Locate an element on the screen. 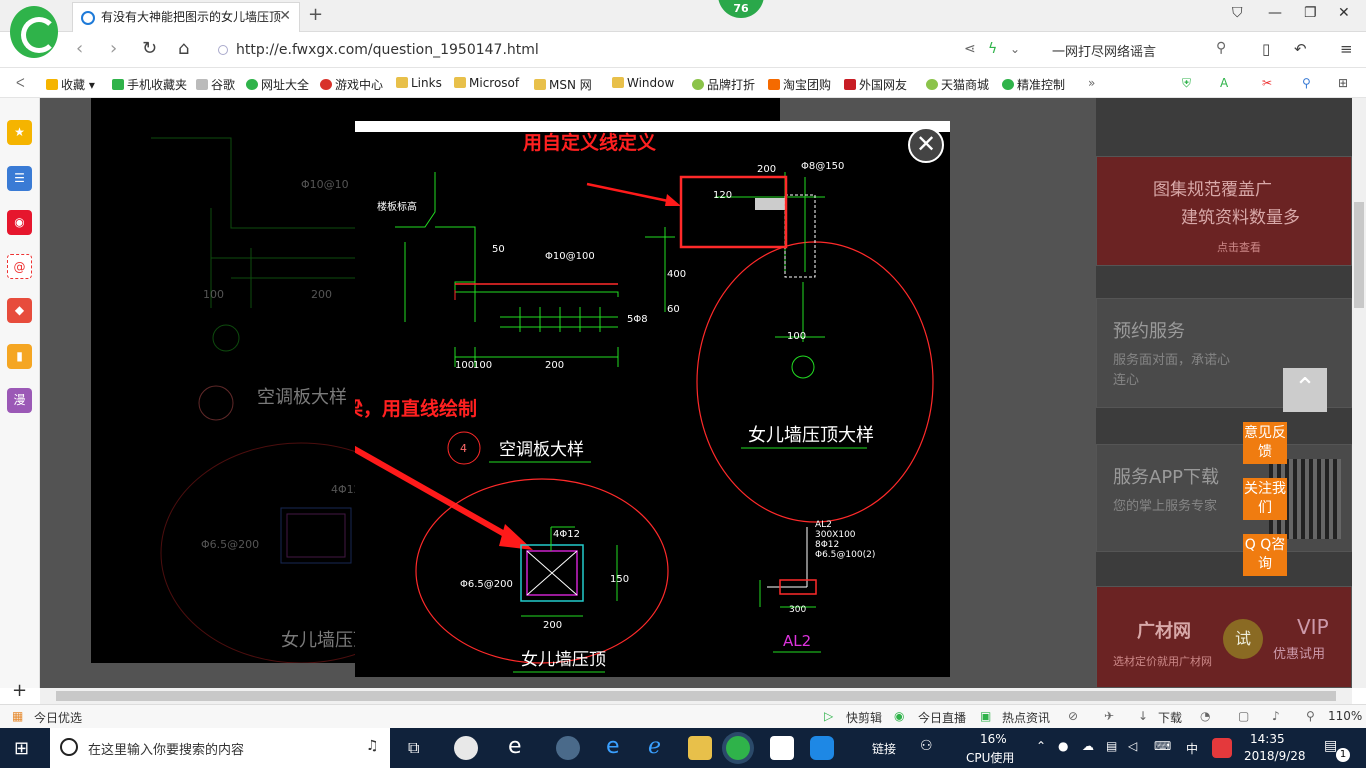 Image resolution: width=1366 pixels, height=768 pixels. download-link: 下载 is located at coordinates (1170, 717).